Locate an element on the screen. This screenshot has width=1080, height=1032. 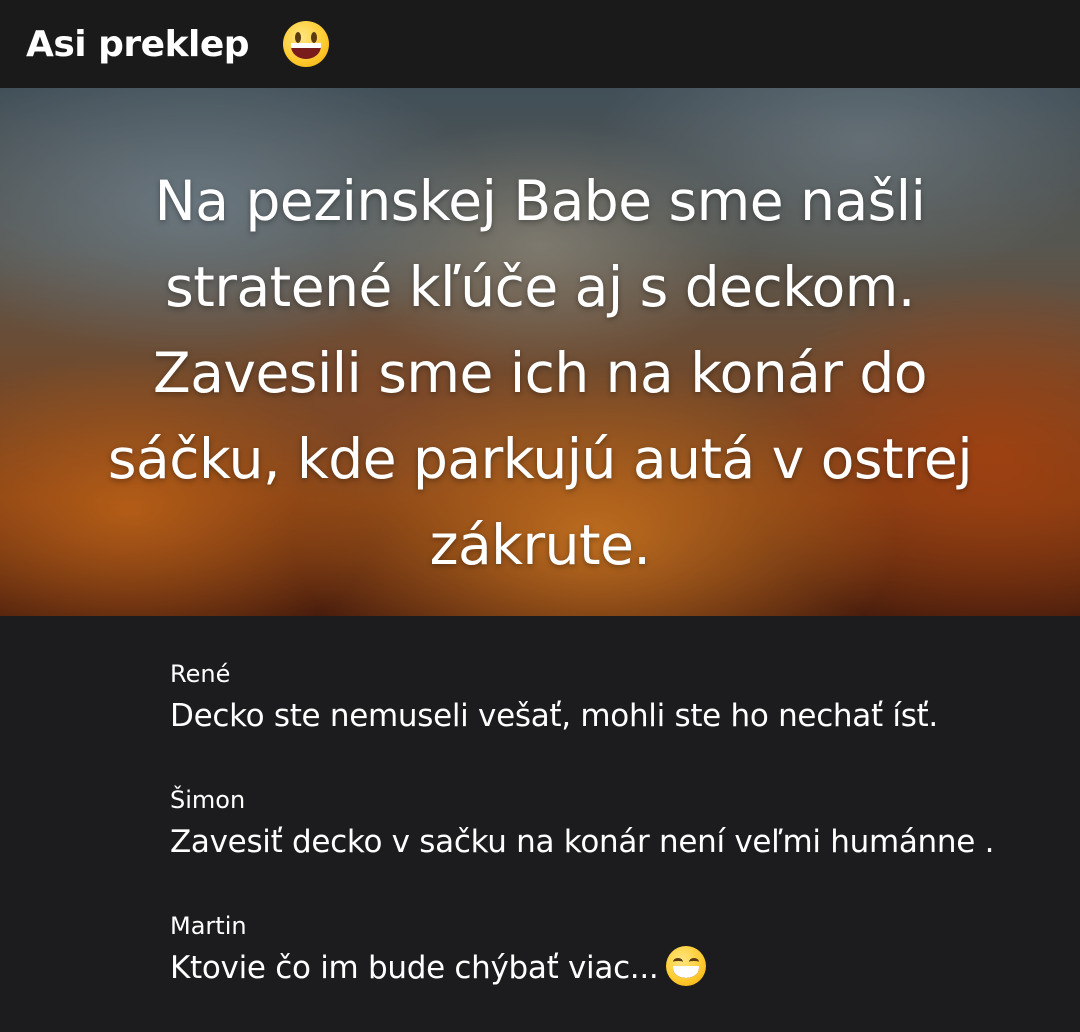
header: Asi preklep is located at coordinates (540, 44).